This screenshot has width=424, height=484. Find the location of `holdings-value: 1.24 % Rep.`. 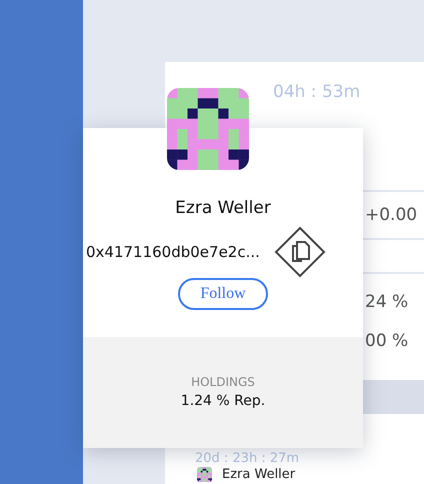

holdings-value: 1.24 % Rep. is located at coordinates (223, 401).